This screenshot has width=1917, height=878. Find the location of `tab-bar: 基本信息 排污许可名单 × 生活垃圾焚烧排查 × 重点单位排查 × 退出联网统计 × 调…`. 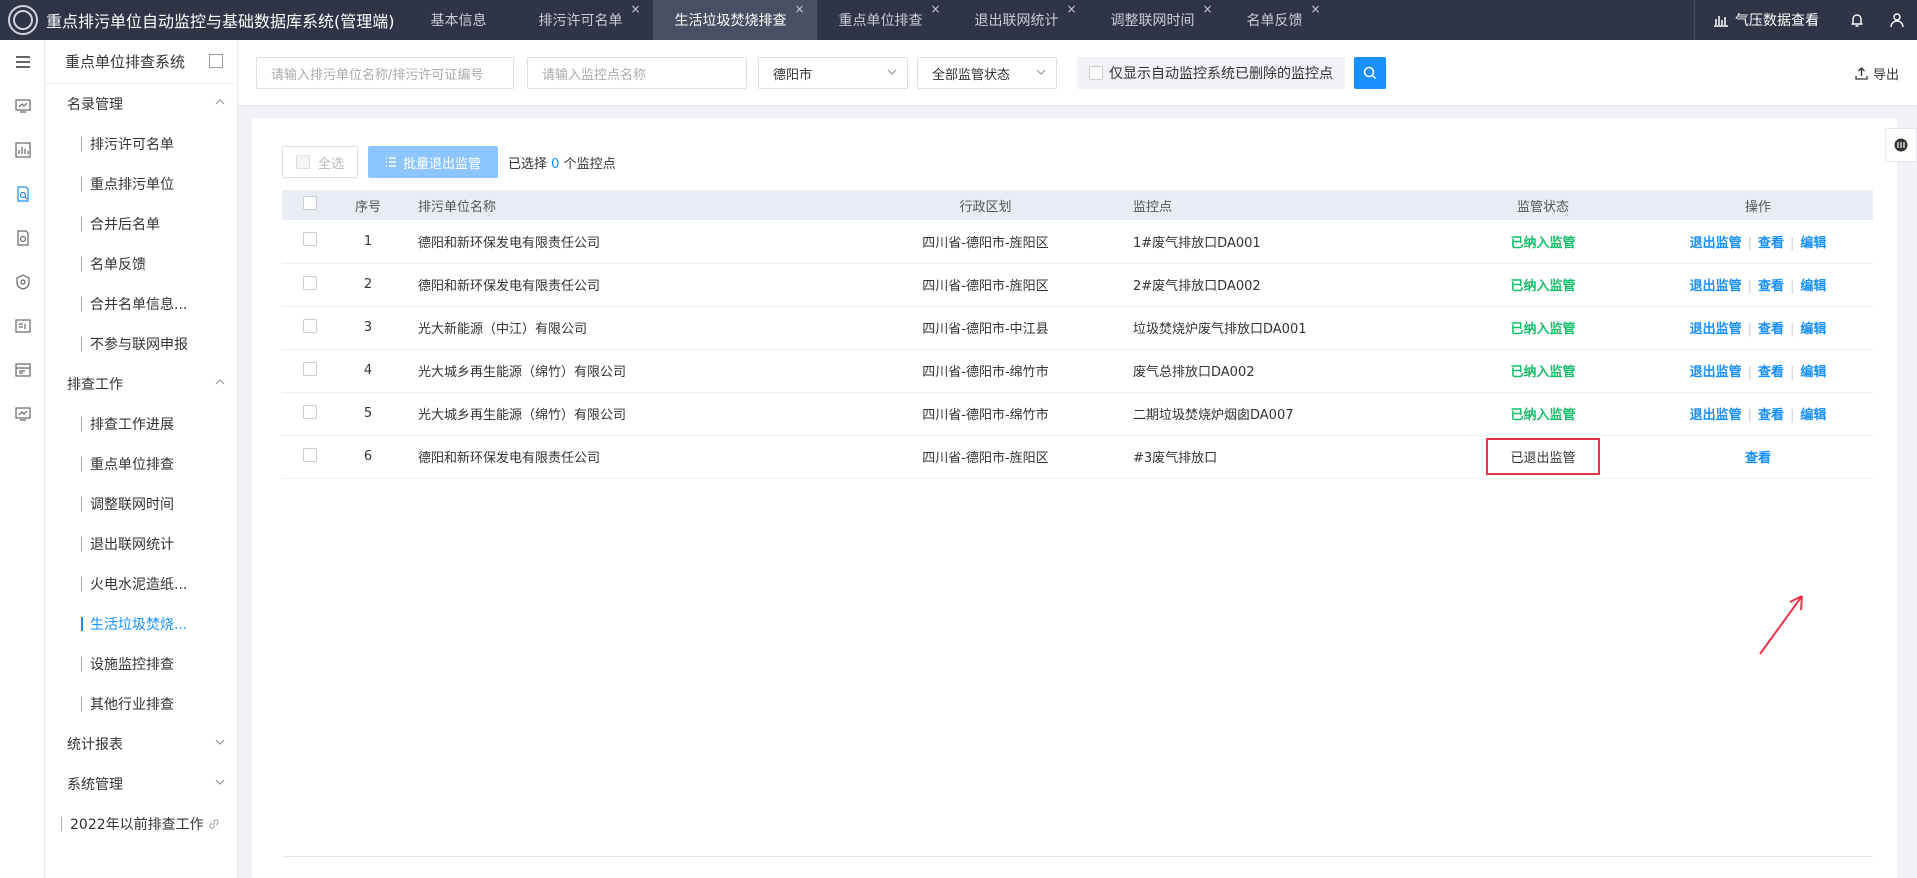

tab-bar: 基本信息 排污许可名单 × 生活垃圾焚烧排查 × 重点单位排查 × 退出联网统计 × 调… is located at coordinates (871, 20).